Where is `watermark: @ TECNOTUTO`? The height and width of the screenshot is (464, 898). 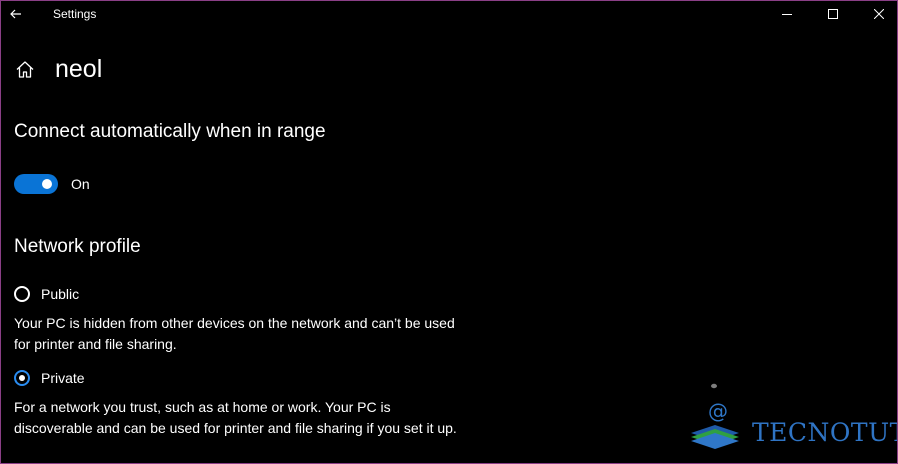 watermark: @ TECNOTUTO is located at coordinates (792, 420).